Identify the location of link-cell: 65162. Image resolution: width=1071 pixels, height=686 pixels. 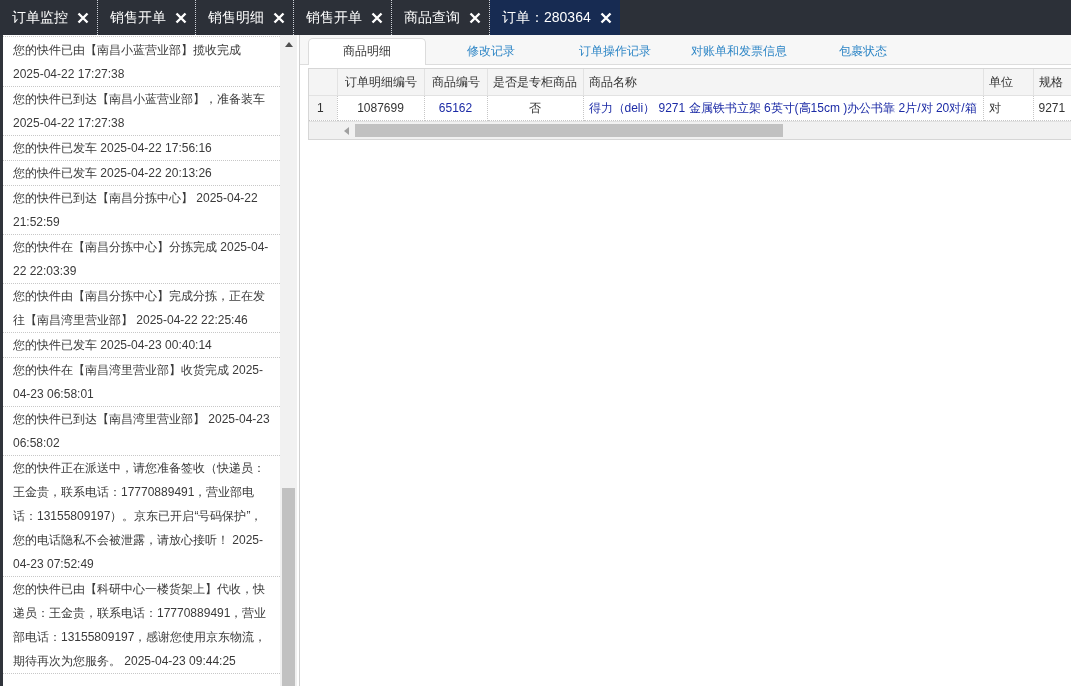
(455, 108).